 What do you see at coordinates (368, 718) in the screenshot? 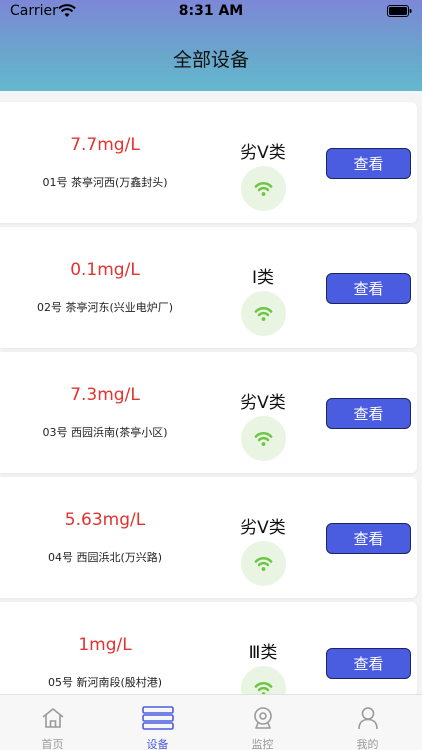
I see `user-icon` at bounding box center [368, 718].